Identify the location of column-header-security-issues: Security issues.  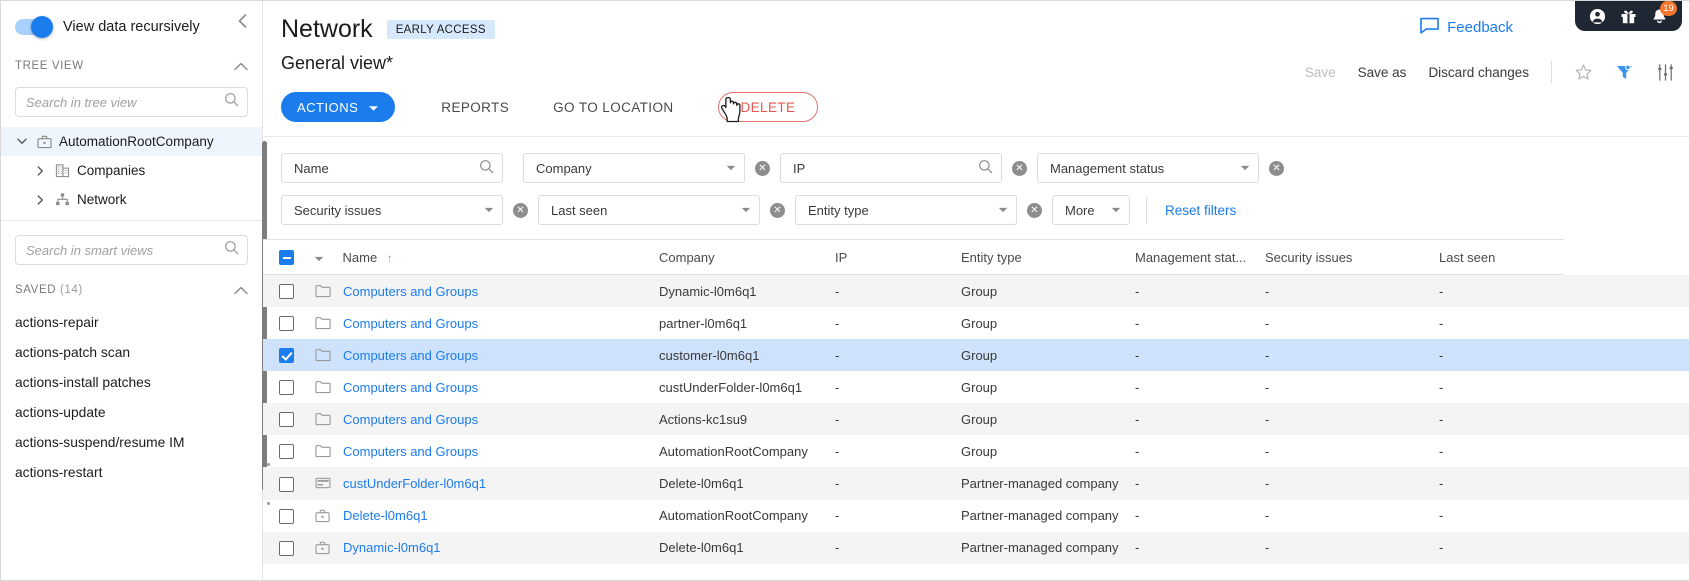
(1352, 257).